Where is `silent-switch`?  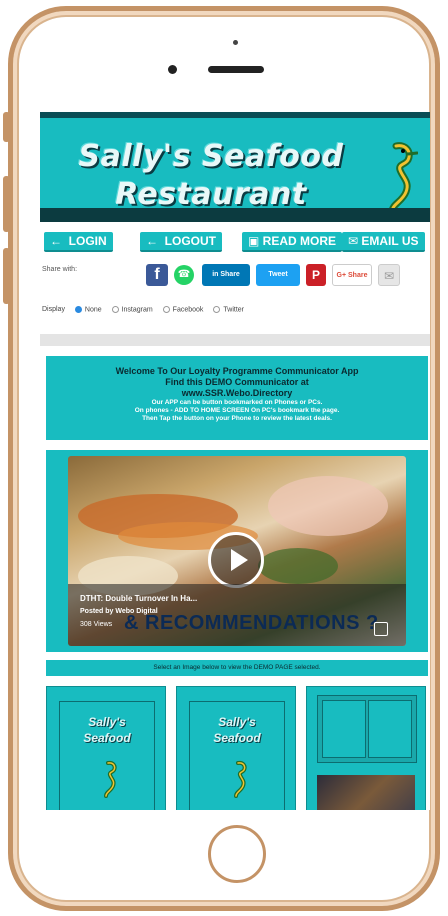
silent-switch is located at coordinates (6, 127).